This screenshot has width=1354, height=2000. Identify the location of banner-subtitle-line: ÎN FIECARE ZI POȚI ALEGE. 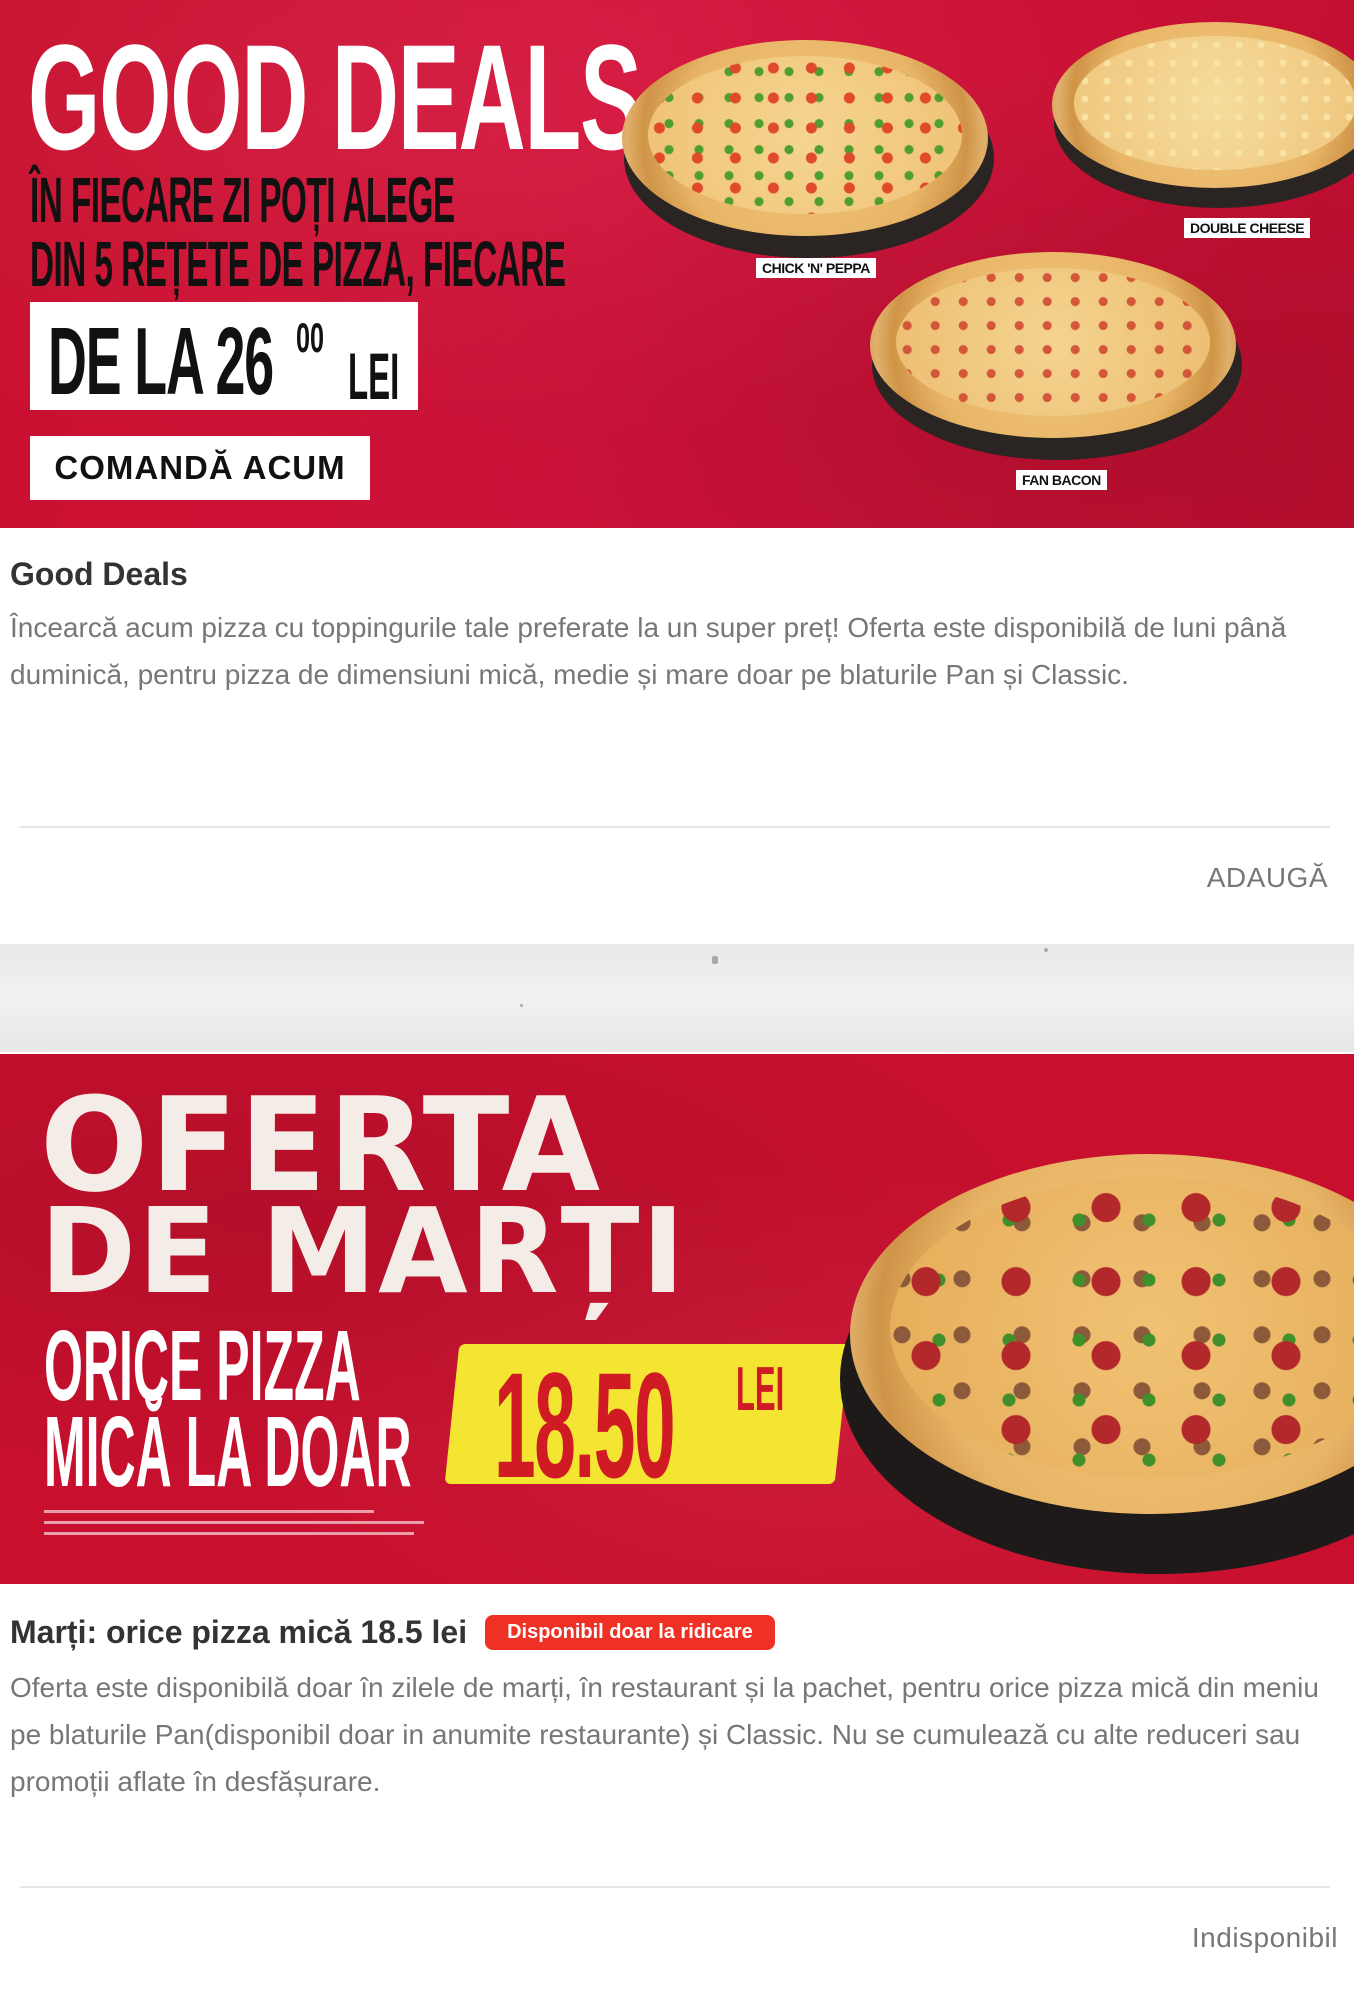
(242, 200).